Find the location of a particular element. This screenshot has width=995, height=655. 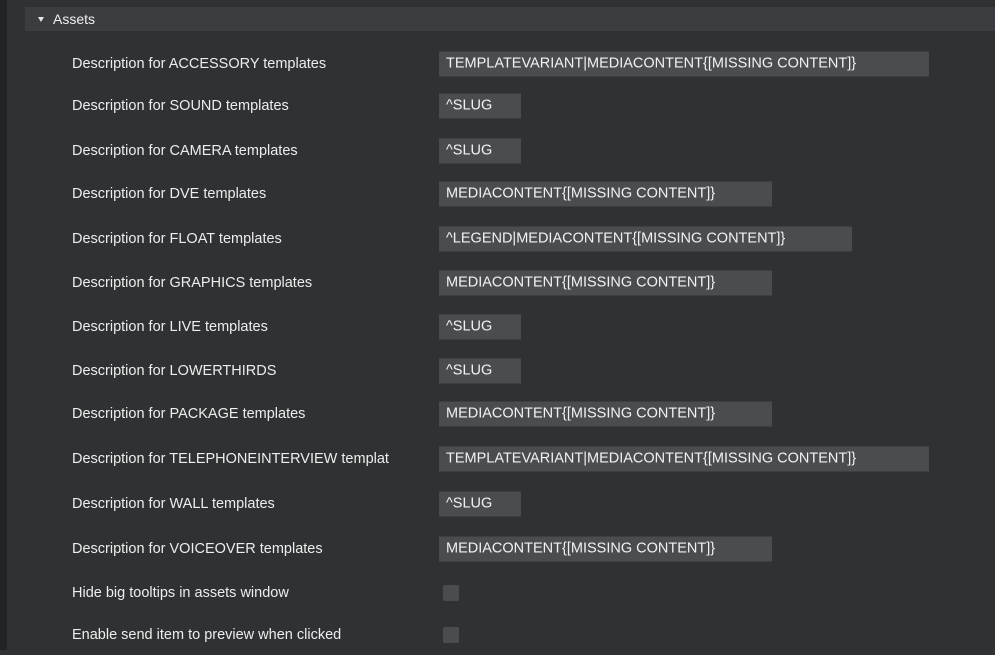

setting-value-field: ^LEGEND|MEDIACONTENT{[MISSING CONTENT]} is located at coordinates (645, 239).